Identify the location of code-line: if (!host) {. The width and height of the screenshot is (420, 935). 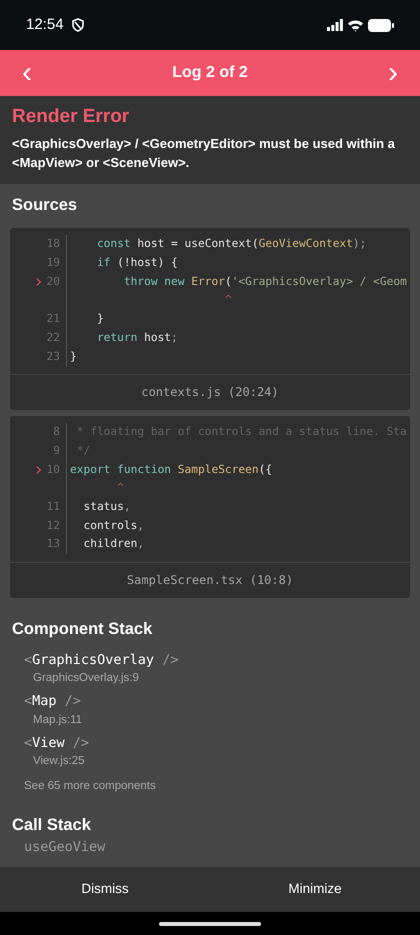
(137, 262).